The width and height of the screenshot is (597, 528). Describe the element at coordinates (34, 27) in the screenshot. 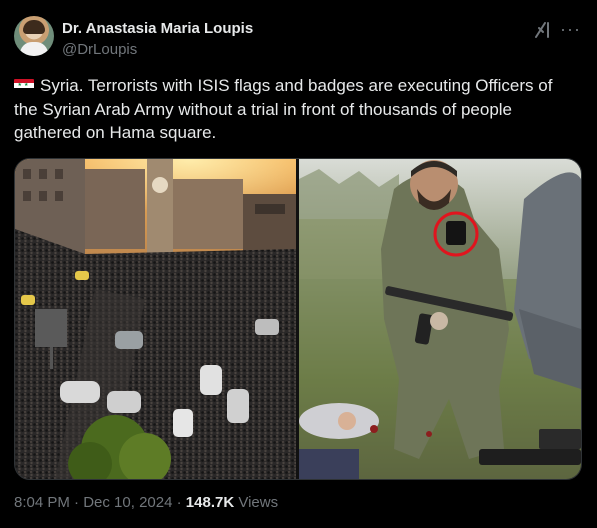

I see `avatar-hair` at that location.